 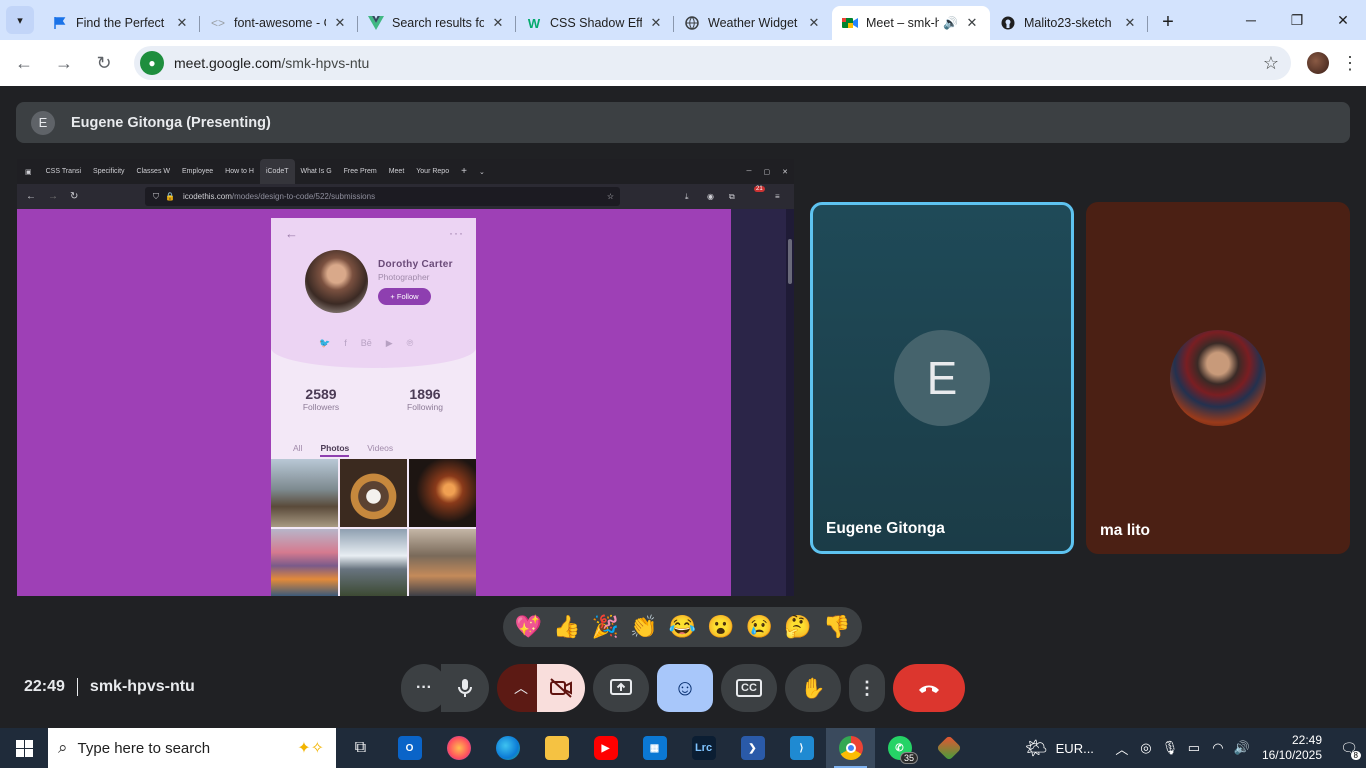 I want to click on taskbar-youtube: ▶, so click(x=605, y=748).